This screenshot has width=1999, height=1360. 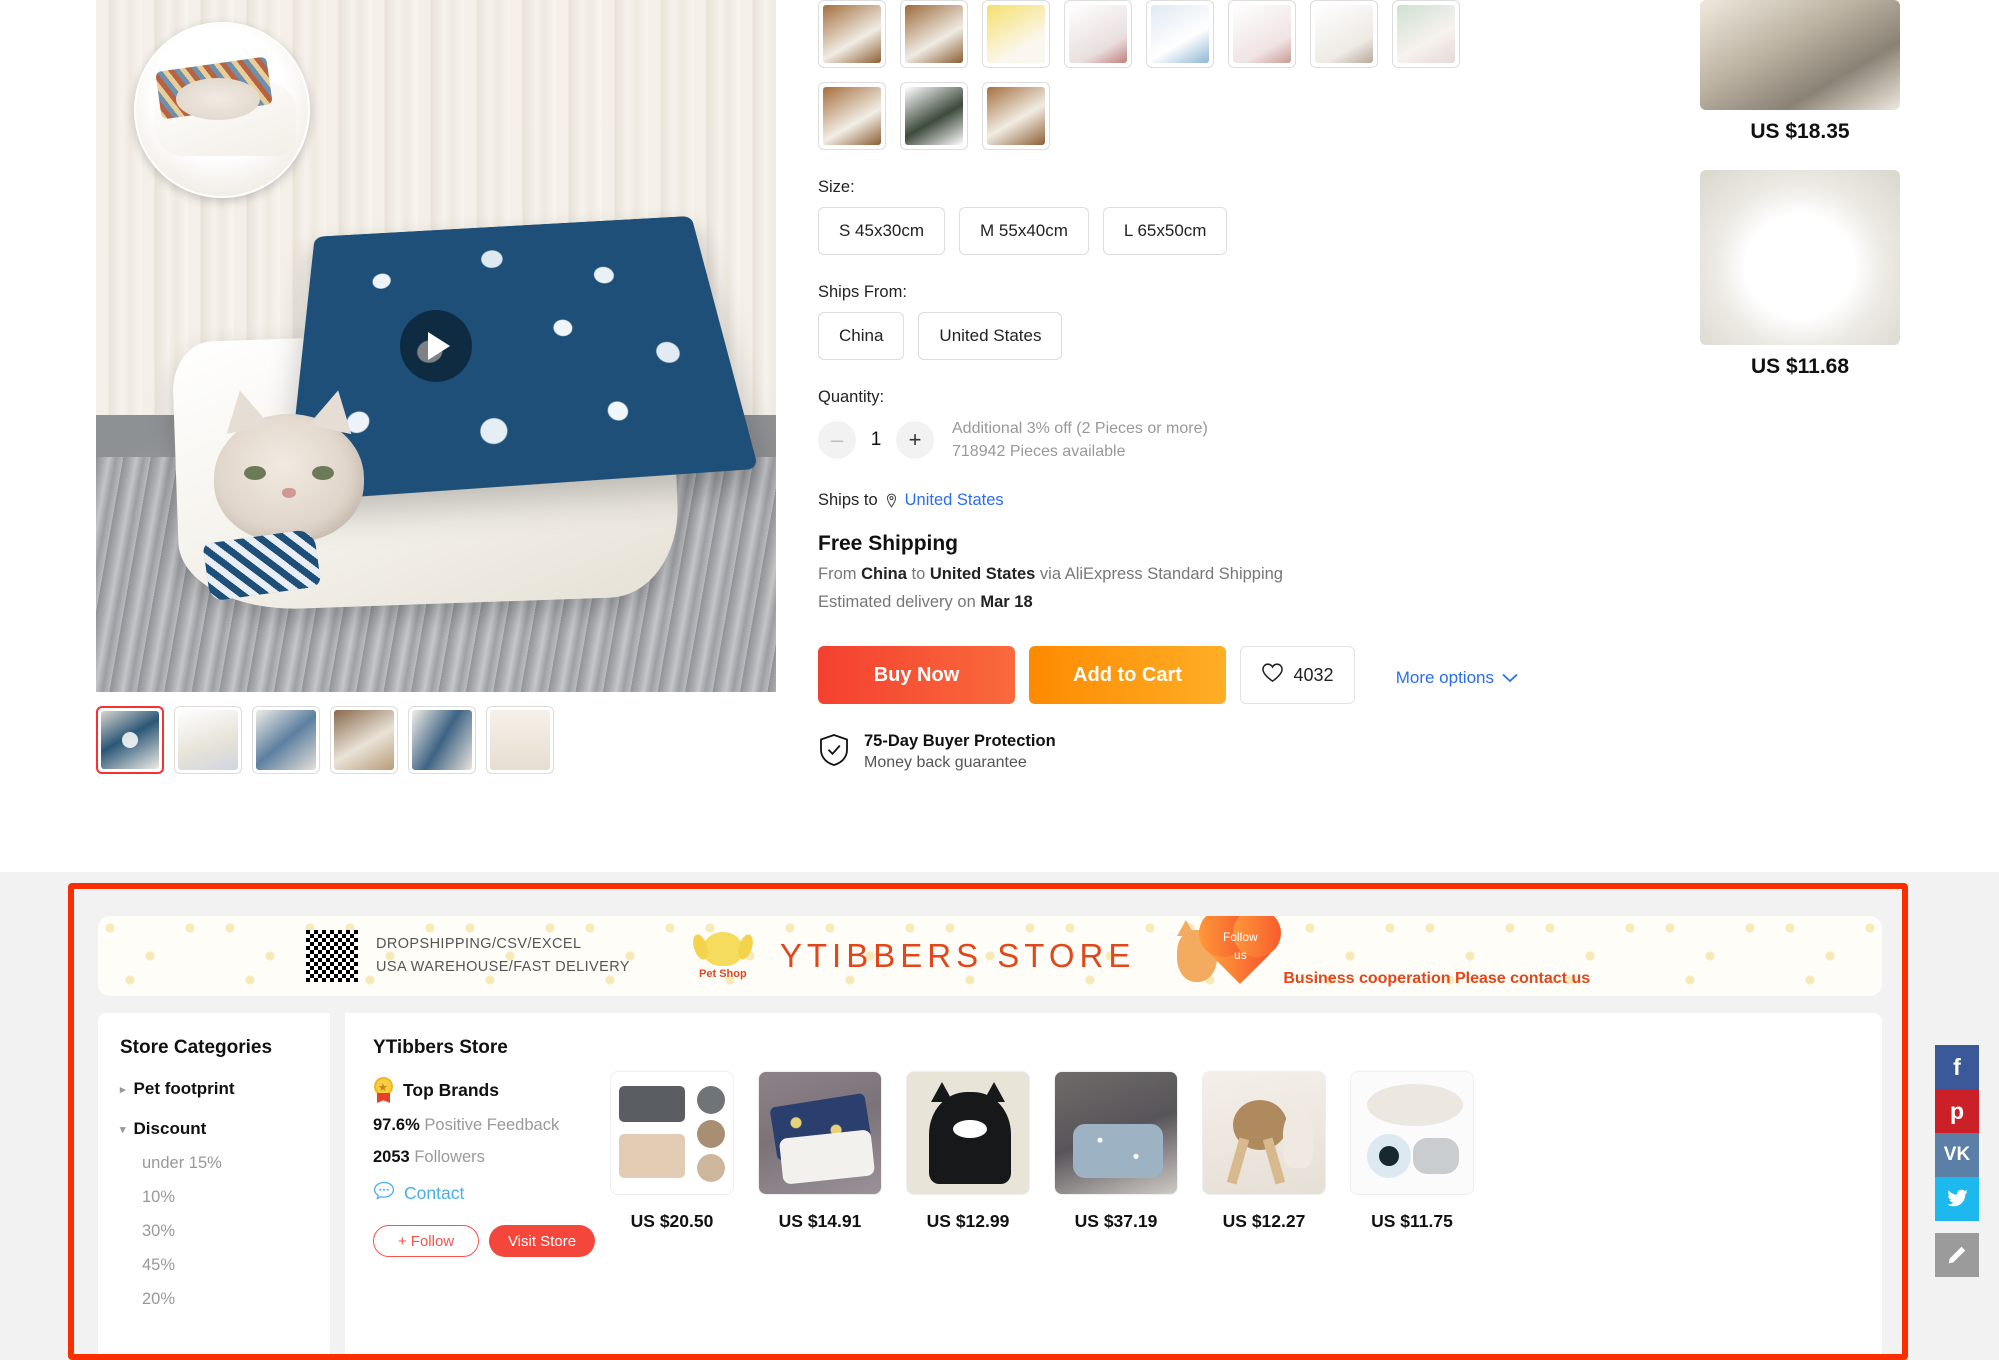 What do you see at coordinates (916, 675) in the screenshot?
I see `buy-now-button: Buy Now` at bounding box center [916, 675].